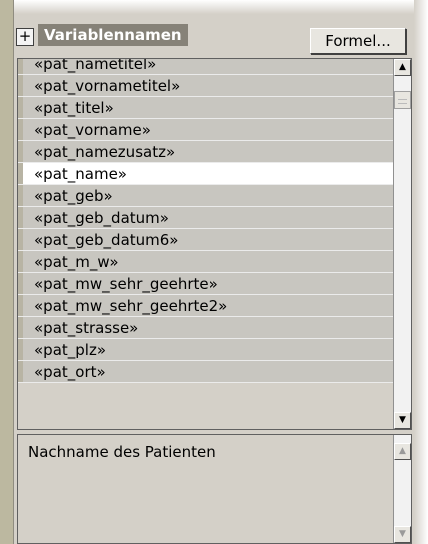 The image size is (428, 544). I want to click on variable-list-item: «pat_ort», so click(205, 372).